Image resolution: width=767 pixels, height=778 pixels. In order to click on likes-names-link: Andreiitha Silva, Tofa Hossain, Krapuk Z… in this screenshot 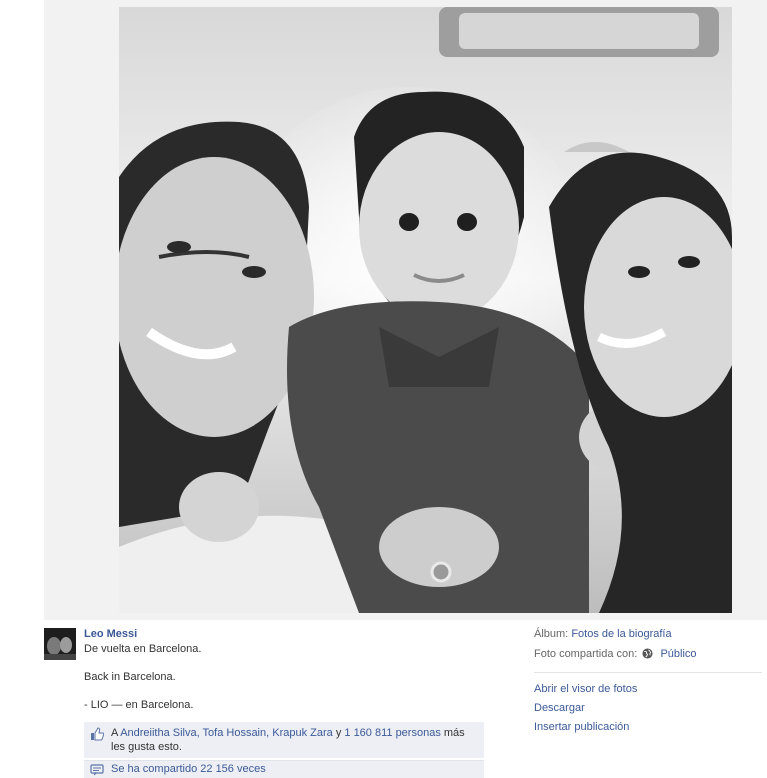, I will do `click(226, 733)`.